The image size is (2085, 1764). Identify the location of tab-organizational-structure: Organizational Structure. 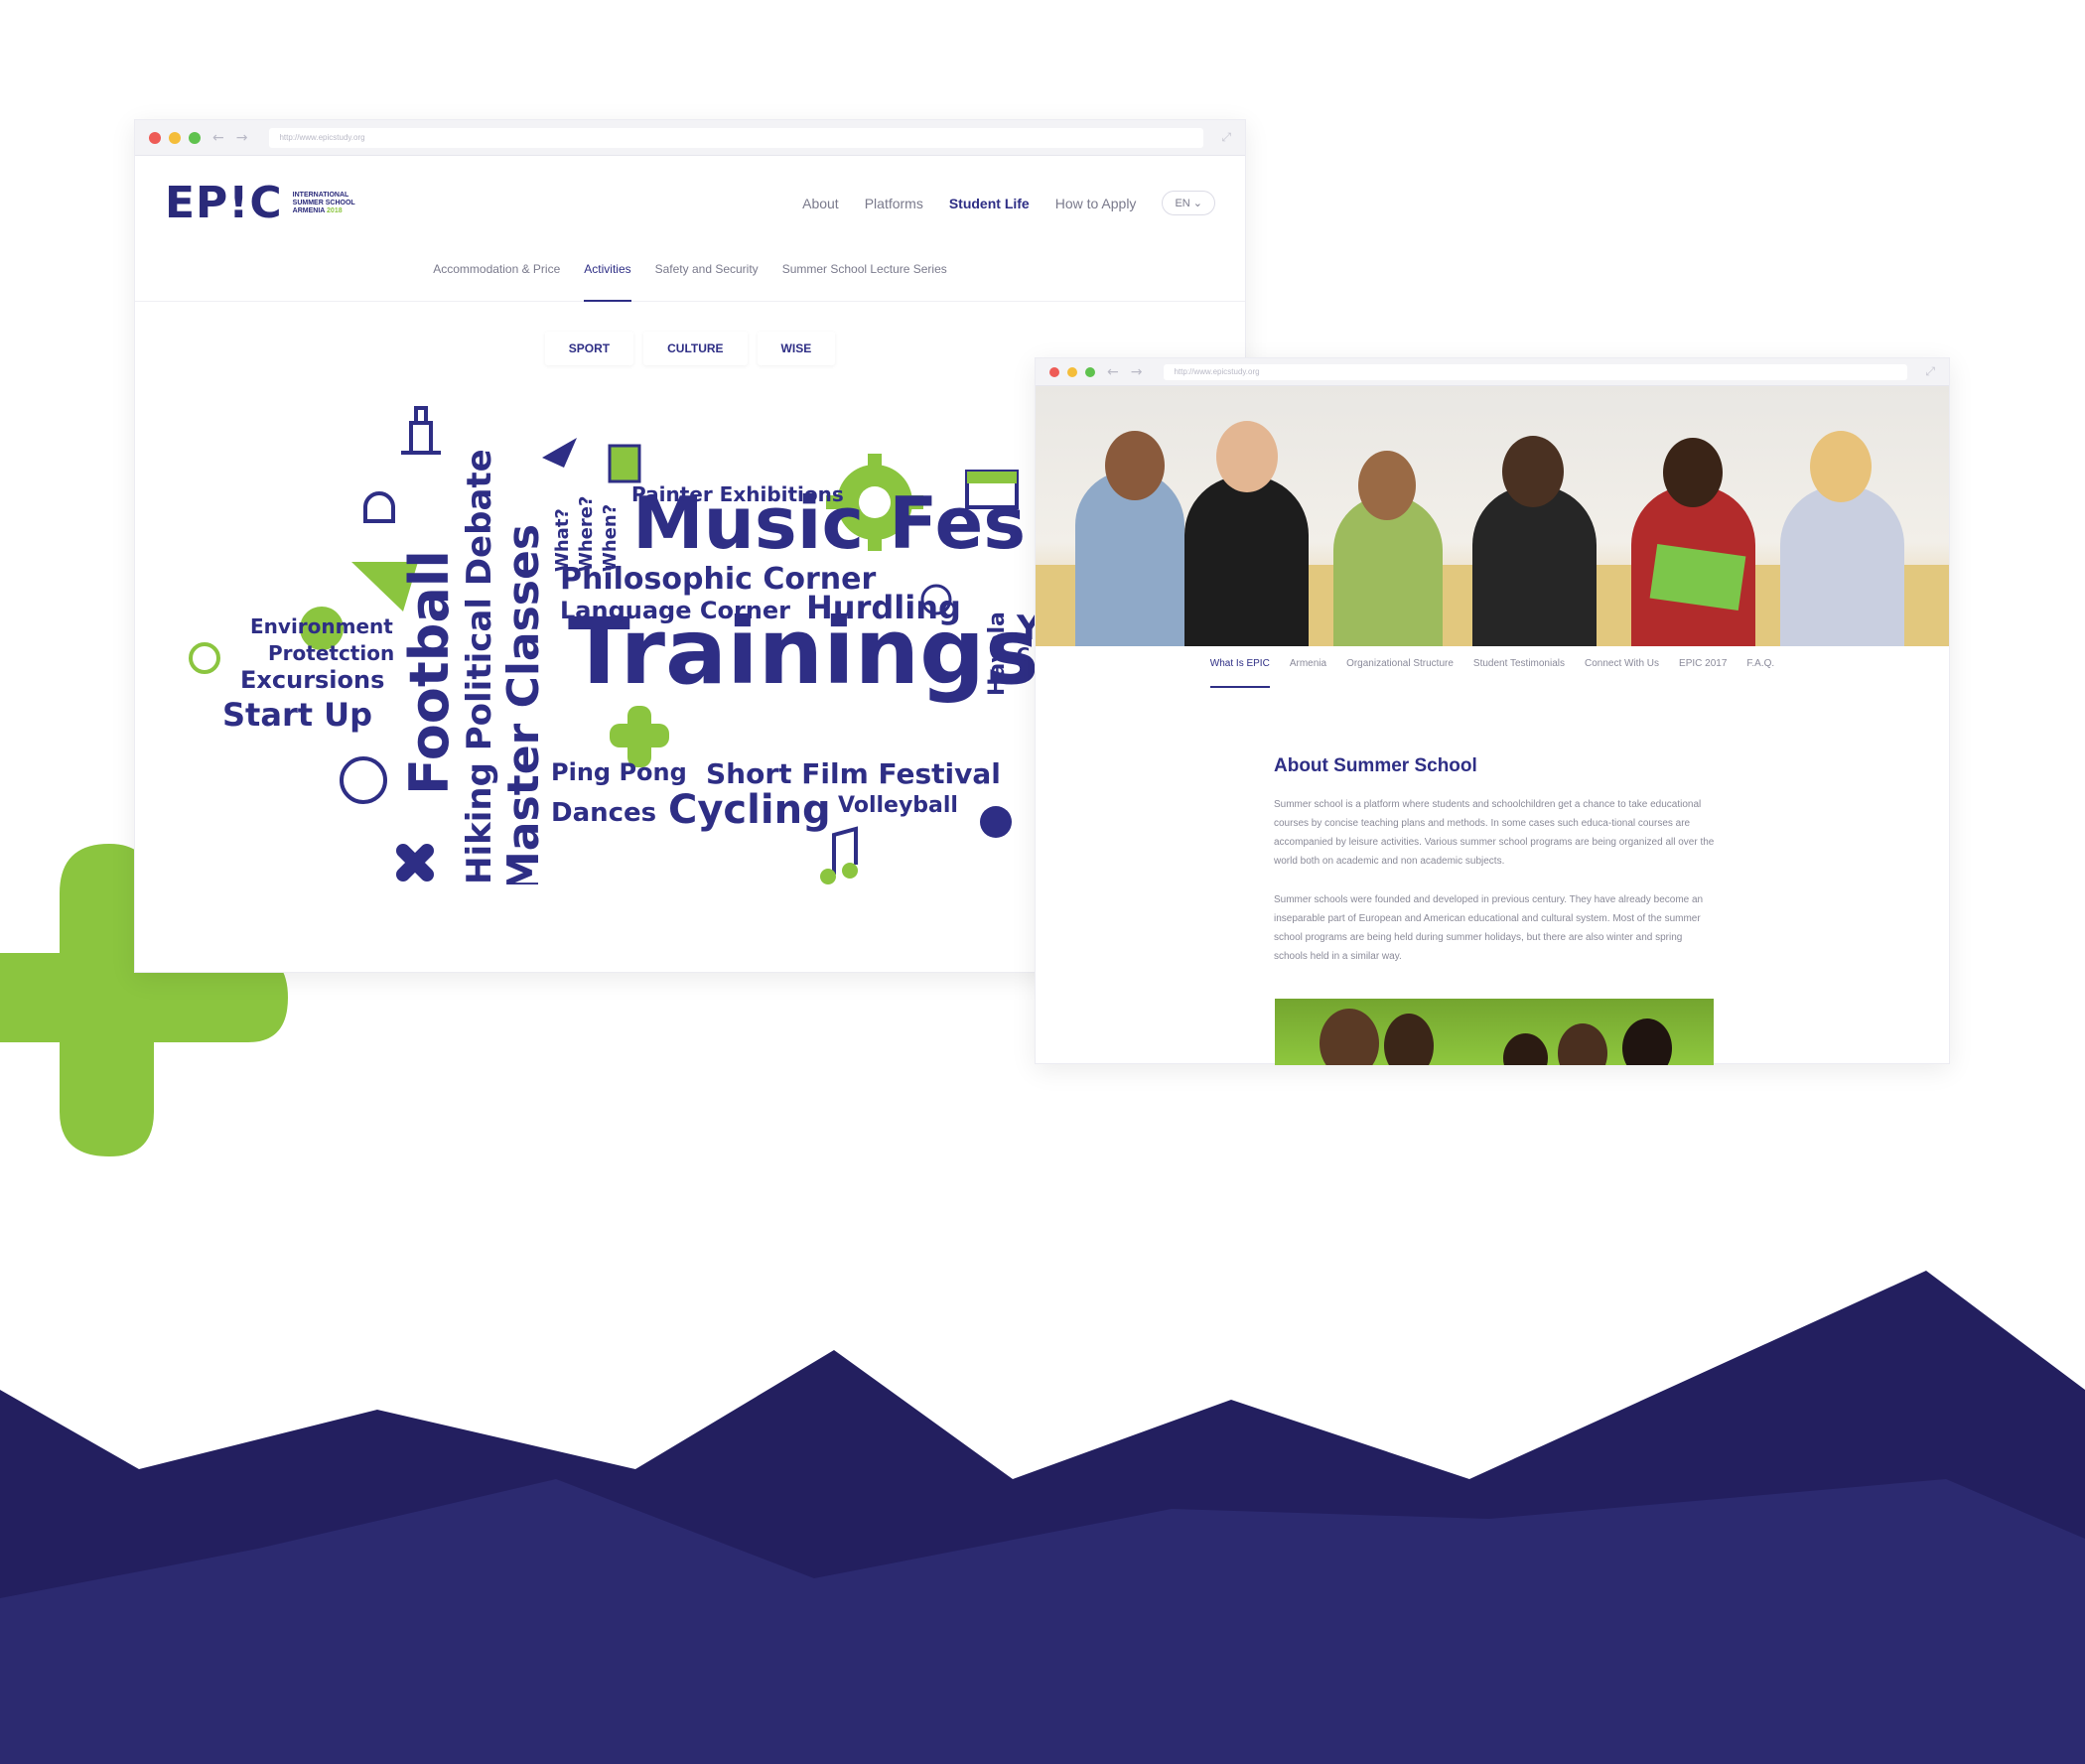
(1400, 673).